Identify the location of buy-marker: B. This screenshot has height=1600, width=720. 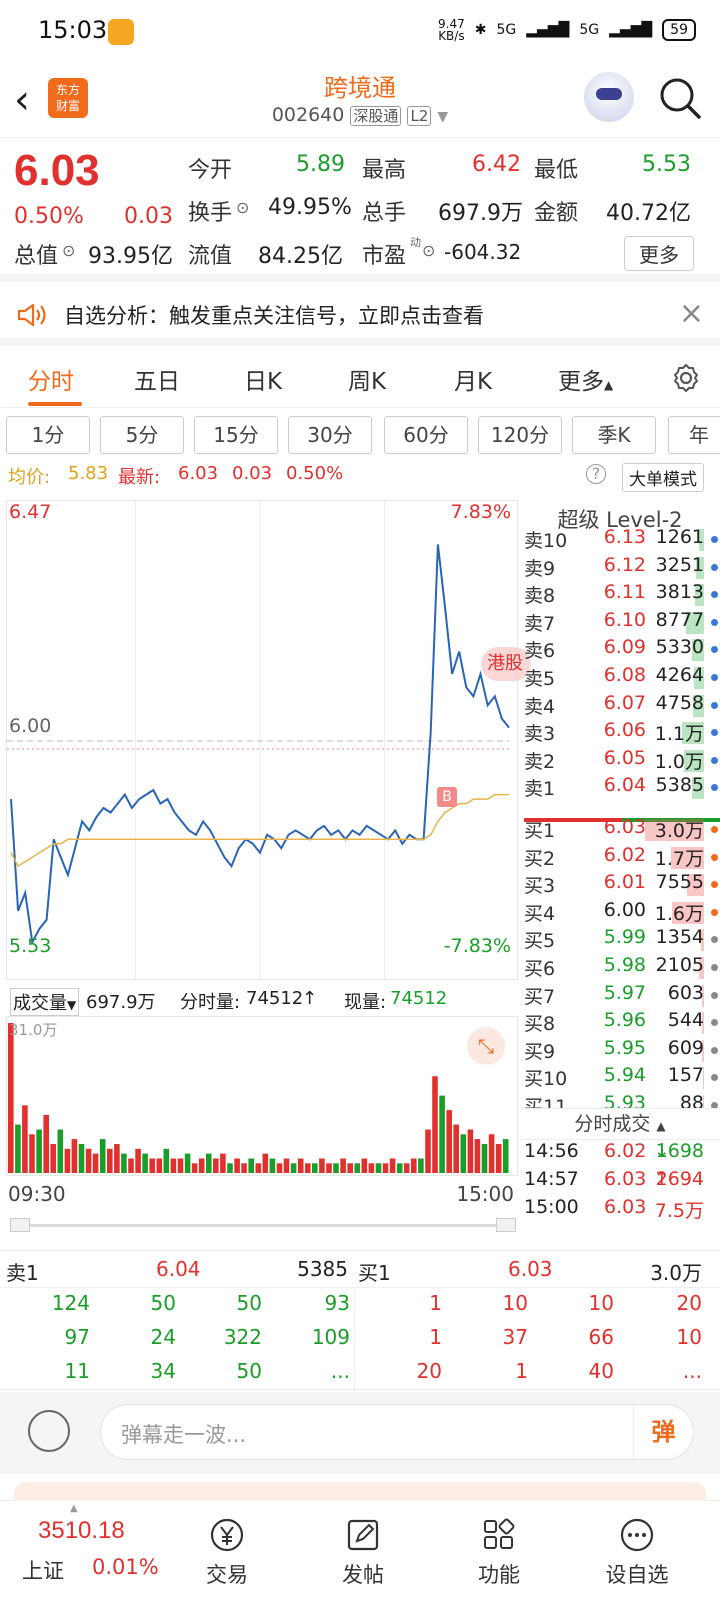
(447, 797).